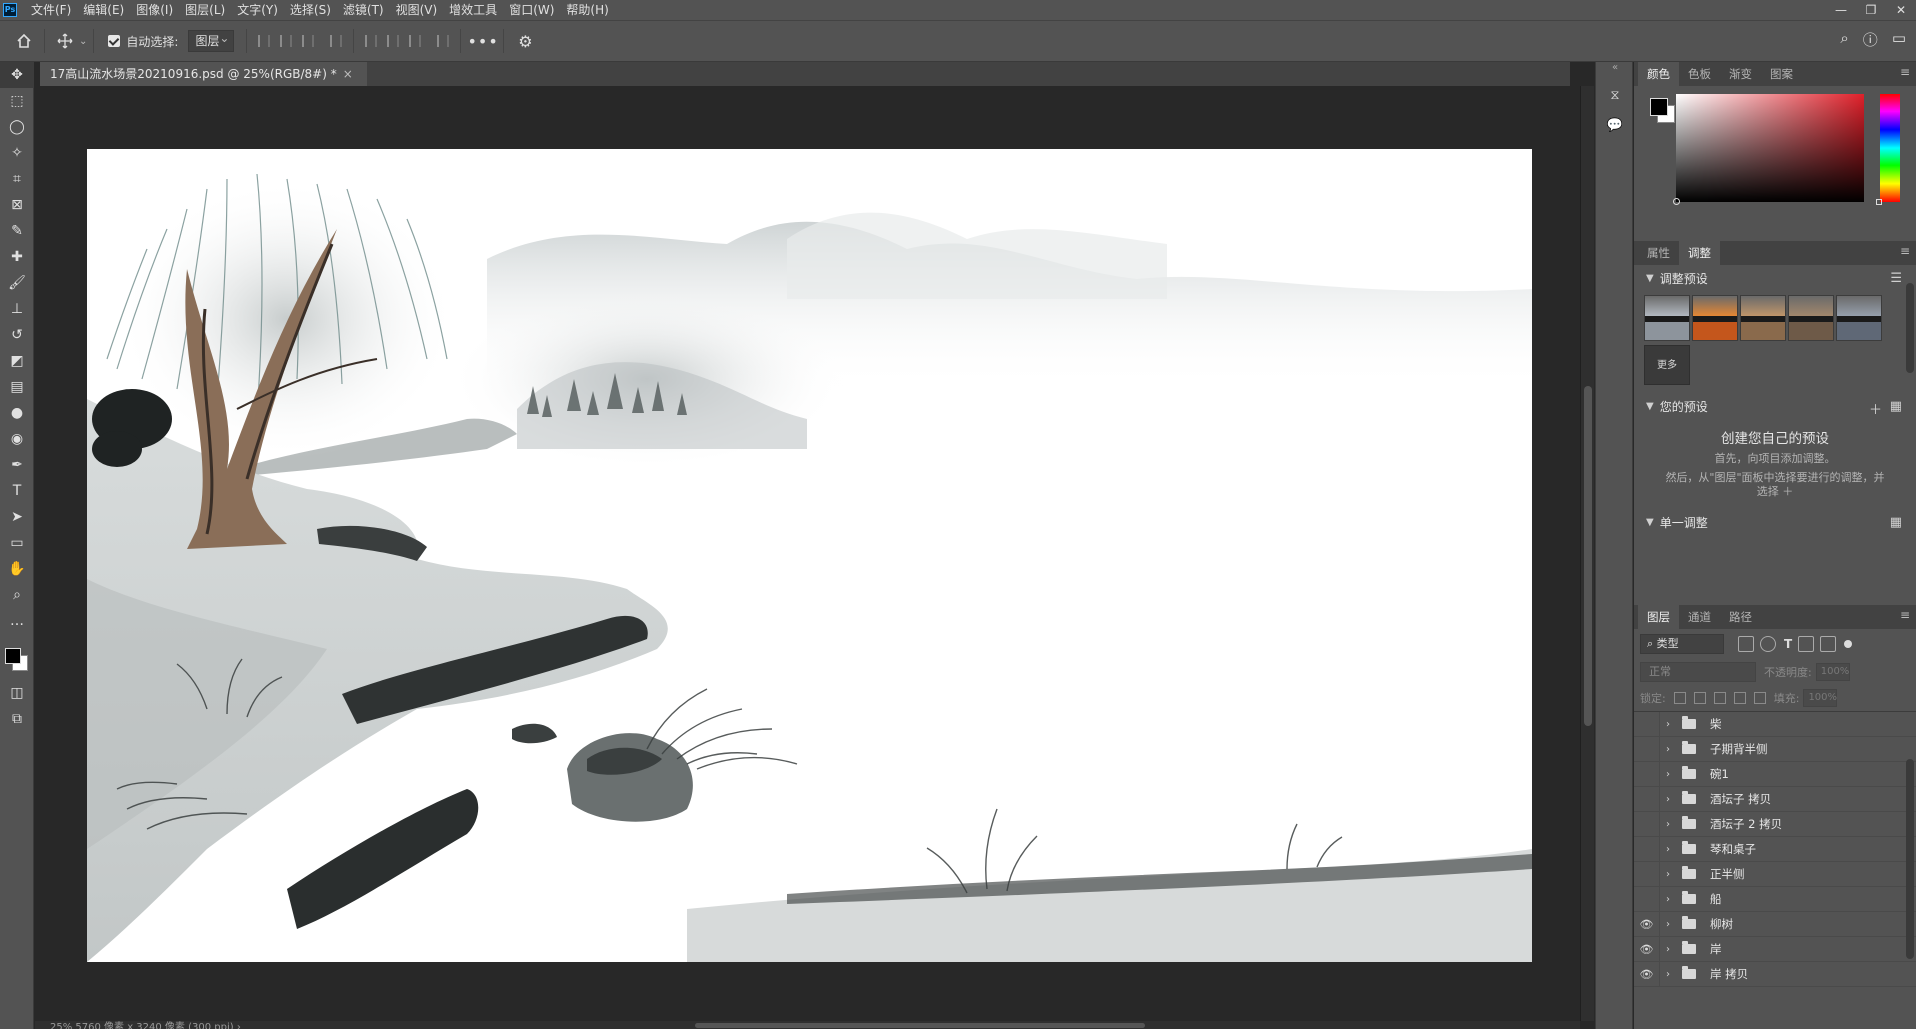 This screenshot has width=1916, height=1029. I want to click on opacity-input: 100%, so click(1832, 672).